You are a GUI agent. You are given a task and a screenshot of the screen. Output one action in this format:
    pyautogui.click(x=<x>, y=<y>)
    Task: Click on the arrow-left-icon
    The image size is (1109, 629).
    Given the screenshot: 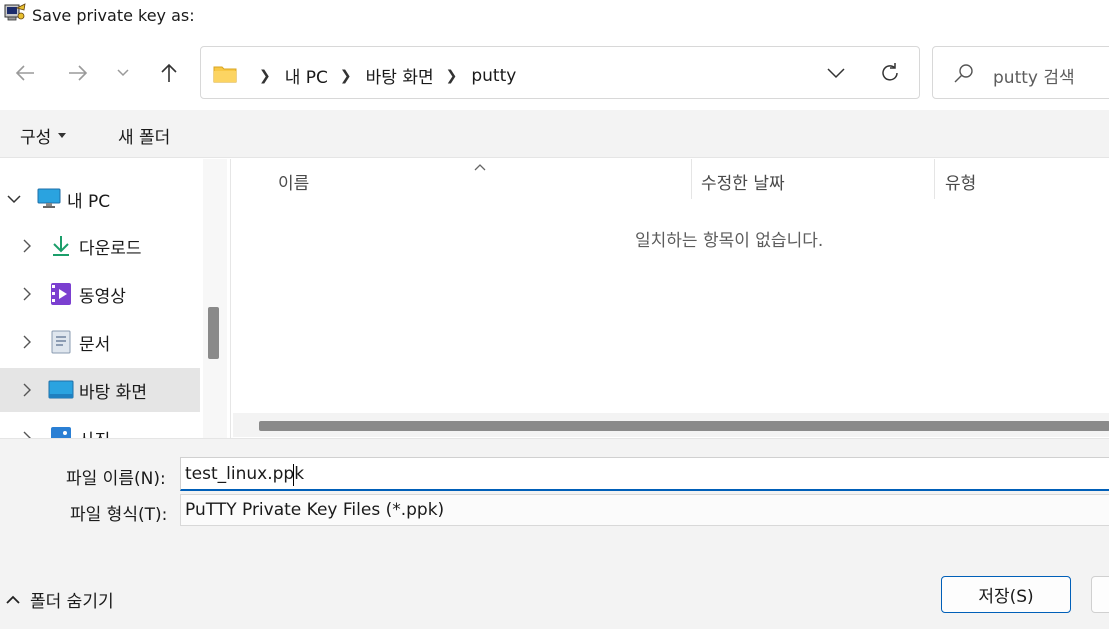 What is the action you would take?
    pyautogui.click(x=24, y=73)
    